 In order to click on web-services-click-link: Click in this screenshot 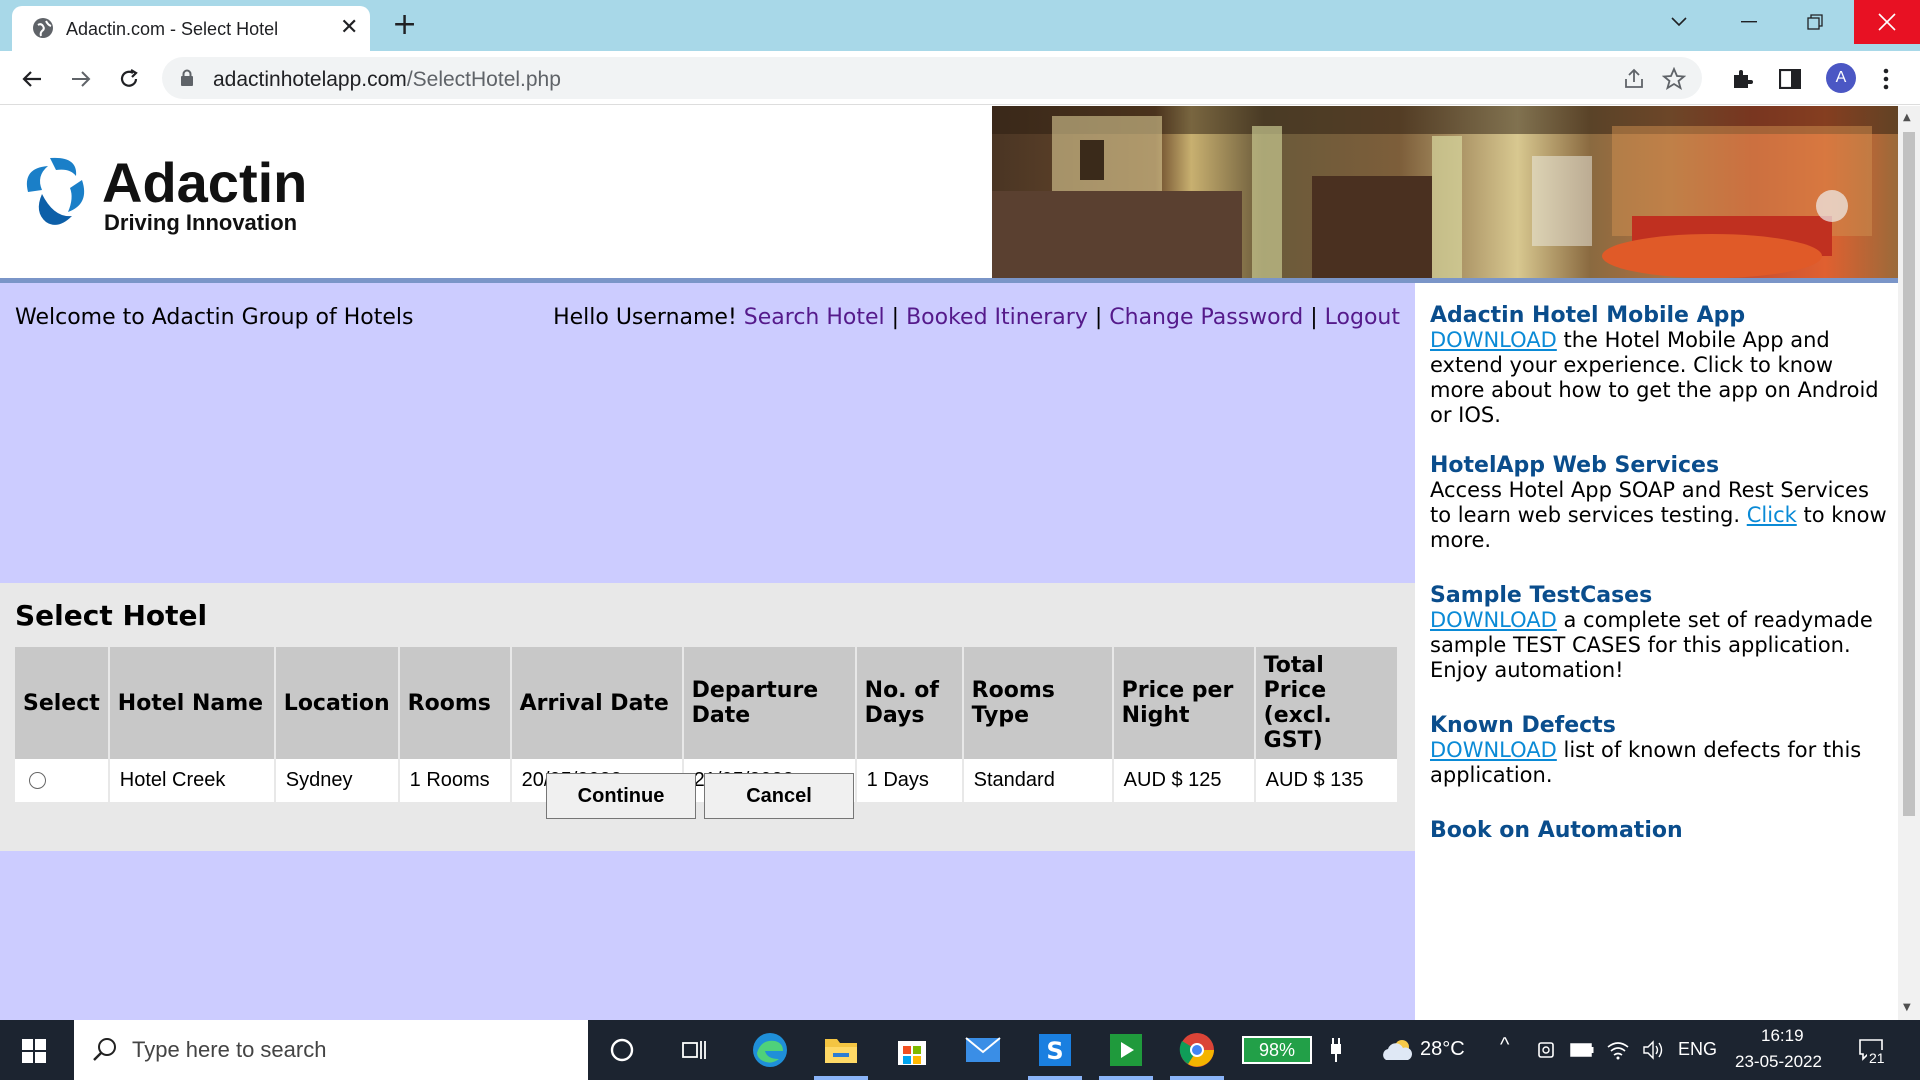, I will do `click(1772, 515)`.